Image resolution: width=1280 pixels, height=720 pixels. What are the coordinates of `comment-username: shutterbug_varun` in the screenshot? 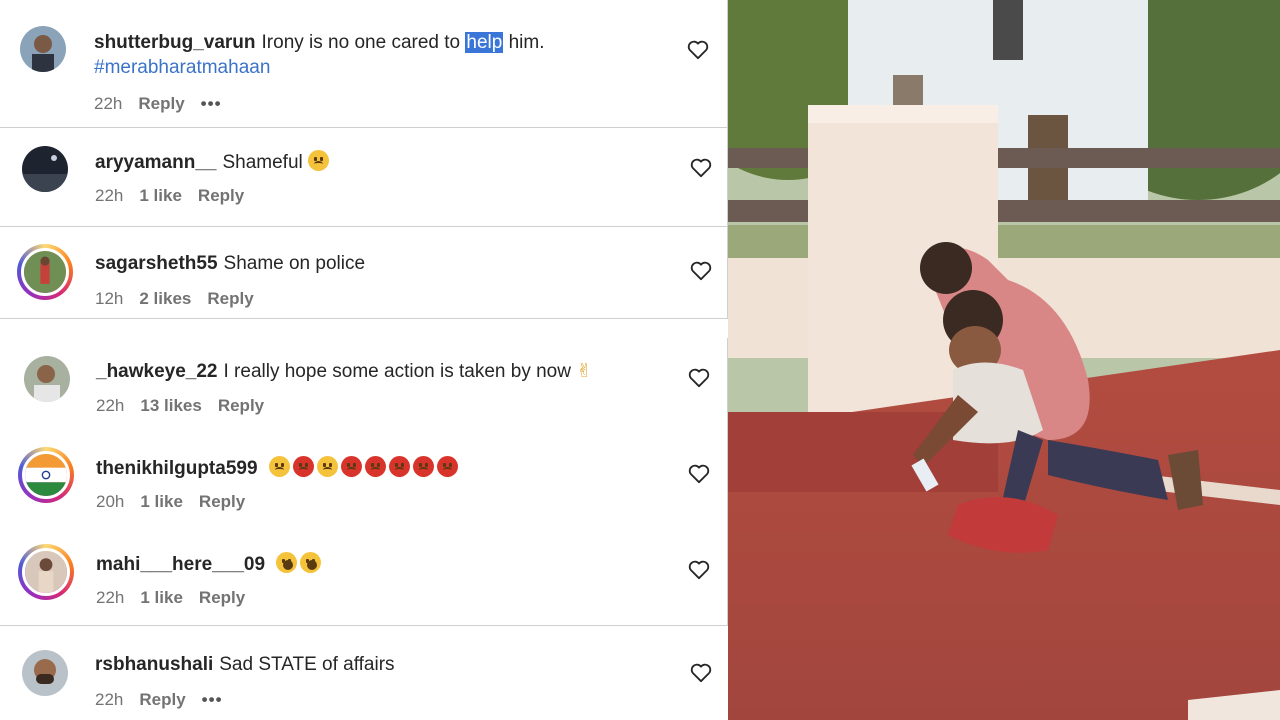 It's located at (175, 42).